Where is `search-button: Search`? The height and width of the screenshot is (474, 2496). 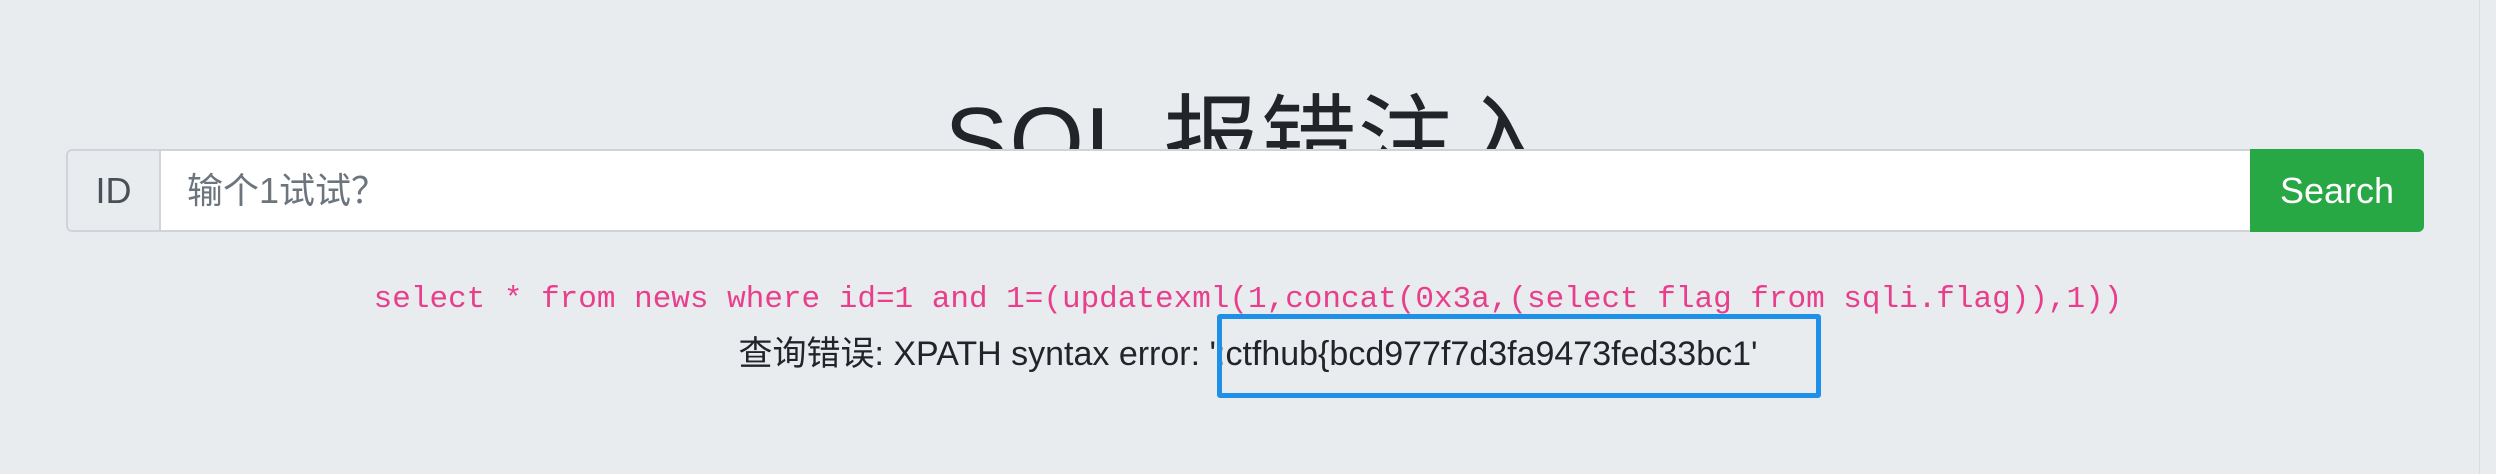 search-button: Search is located at coordinates (2337, 190).